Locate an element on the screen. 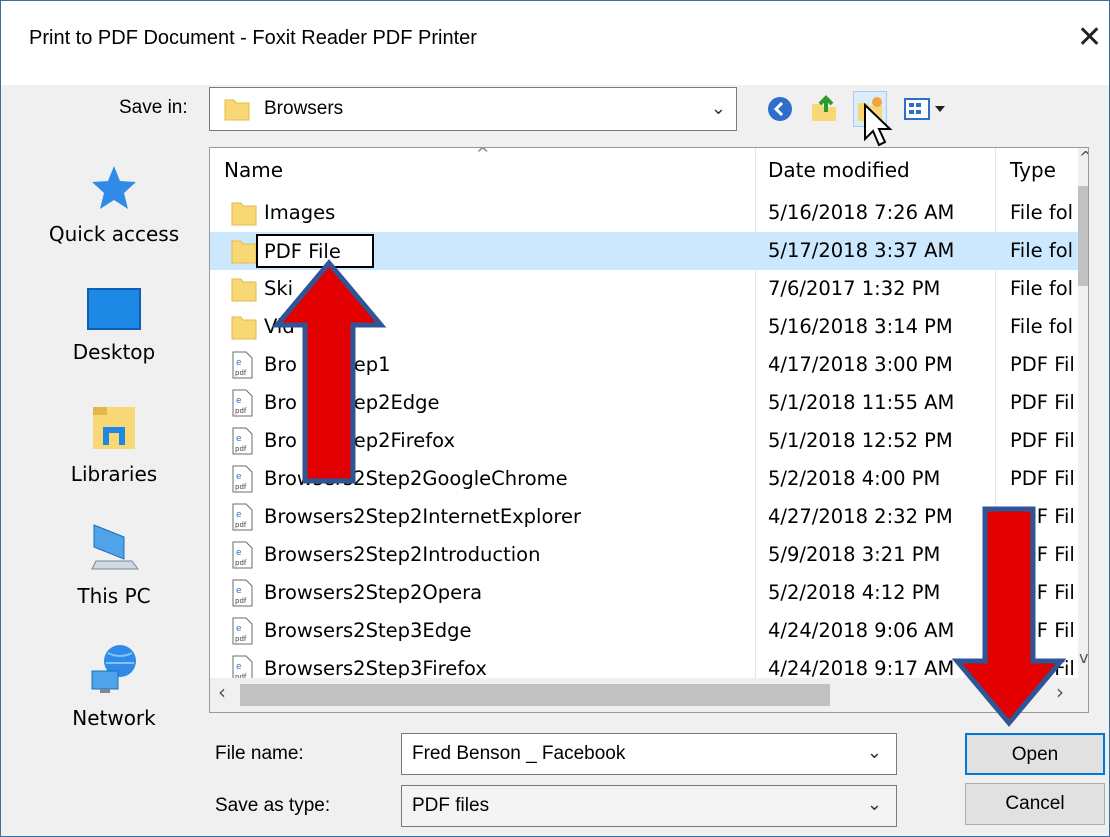  place-quick-access: Quick access is located at coordinates (114, 204).